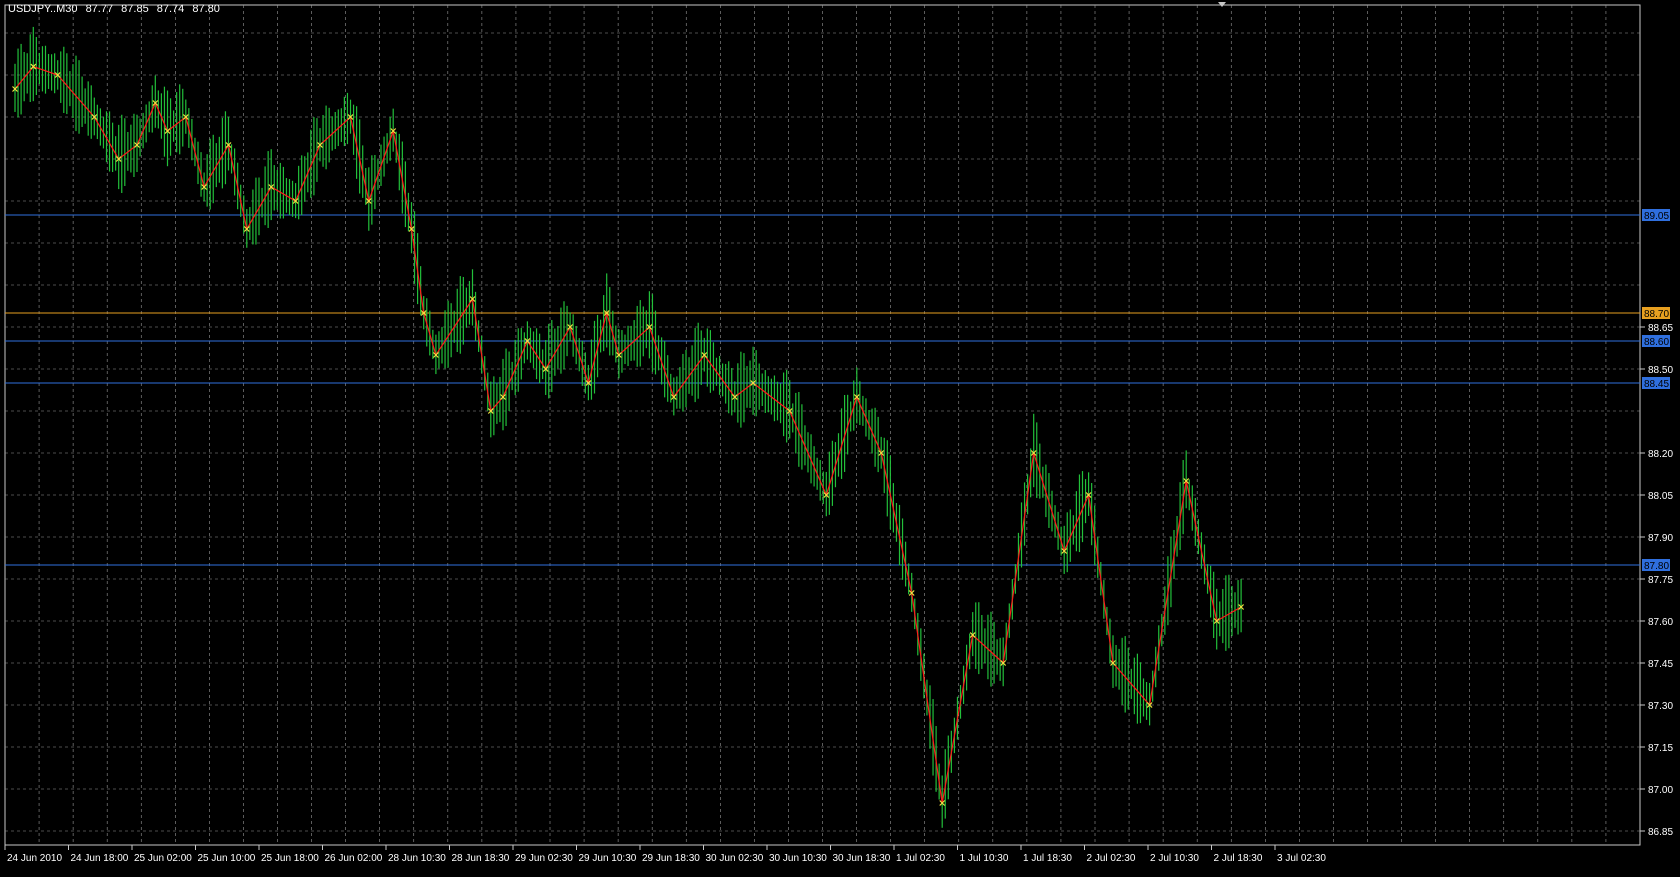 The height and width of the screenshot is (877, 1680). I want to click on x-tick-label: 28 Jun 10:30, so click(417, 858).